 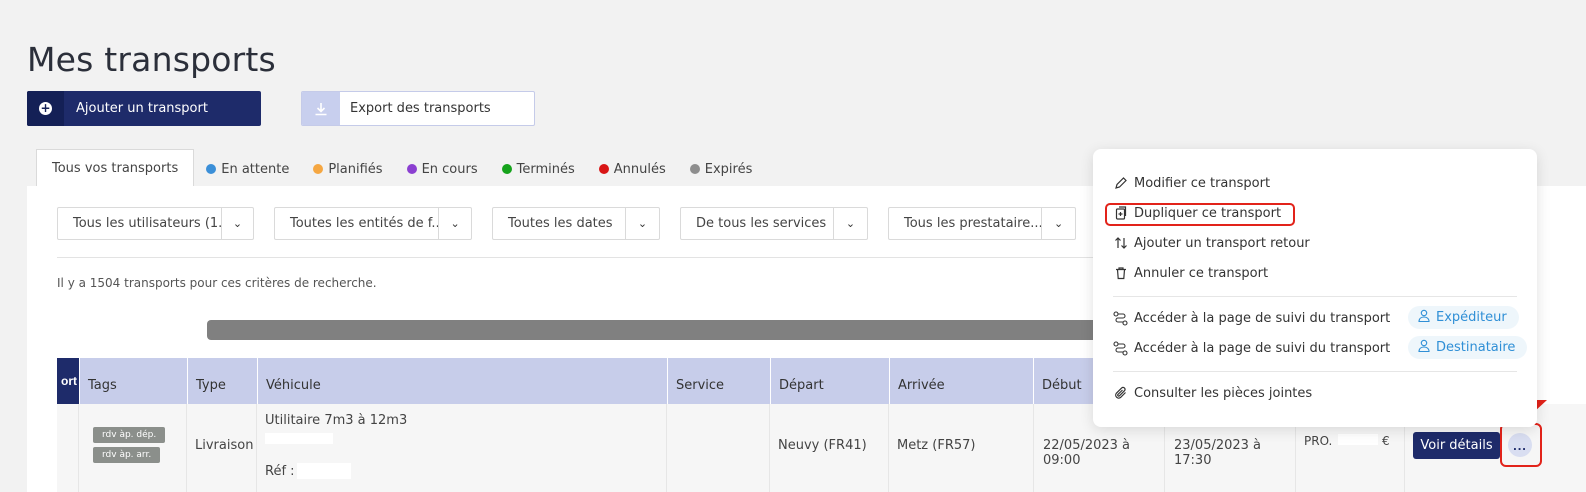 What do you see at coordinates (222, 381) in the screenshot?
I see `column-header-type: Type` at bounding box center [222, 381].